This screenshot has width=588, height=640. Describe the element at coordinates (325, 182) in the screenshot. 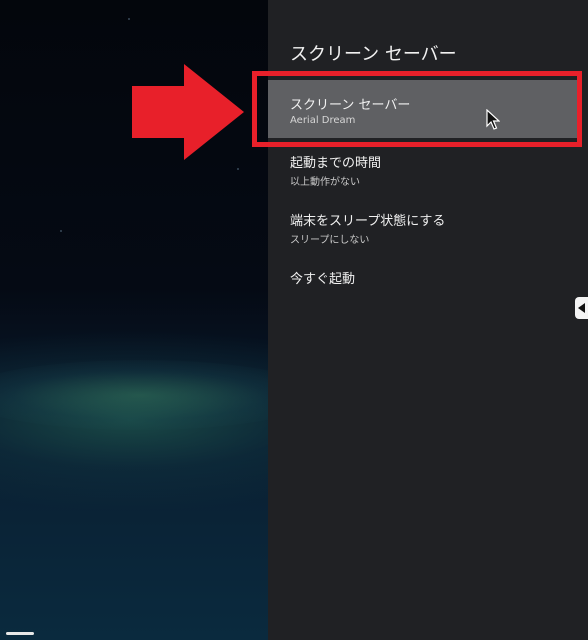

I see `setting-item-subtitle: 以上動作がない` at that location.